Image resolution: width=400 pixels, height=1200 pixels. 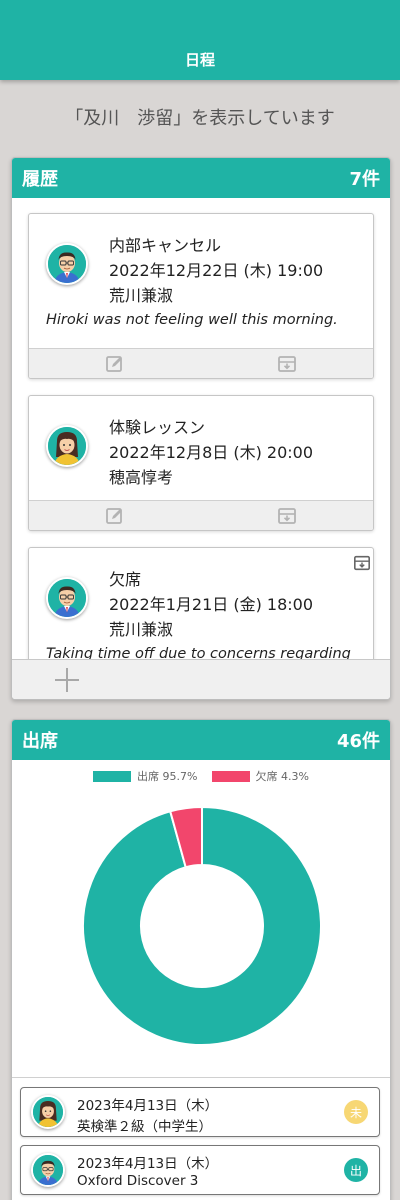 I want to click on event-datetime: 2022年12月22日 (木) 19:00, so click(x=216, y=270).